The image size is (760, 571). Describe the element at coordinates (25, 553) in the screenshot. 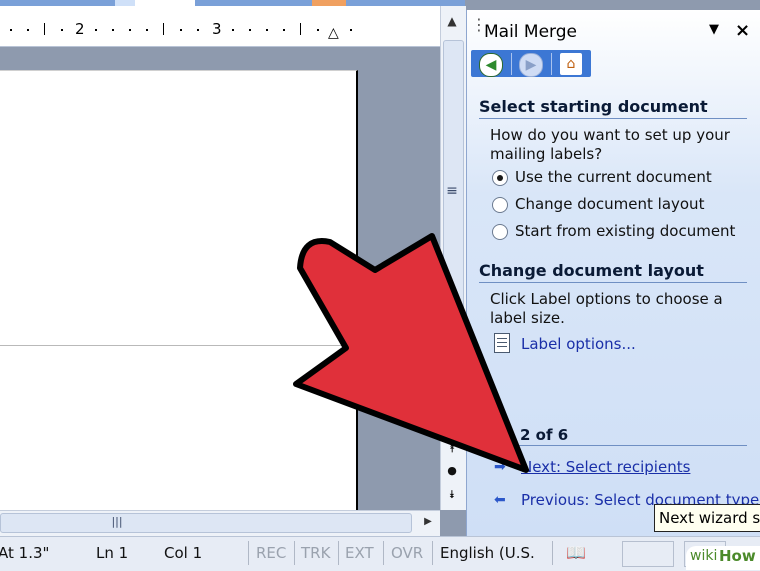

I see `status-position: At 1.3"` at that location.